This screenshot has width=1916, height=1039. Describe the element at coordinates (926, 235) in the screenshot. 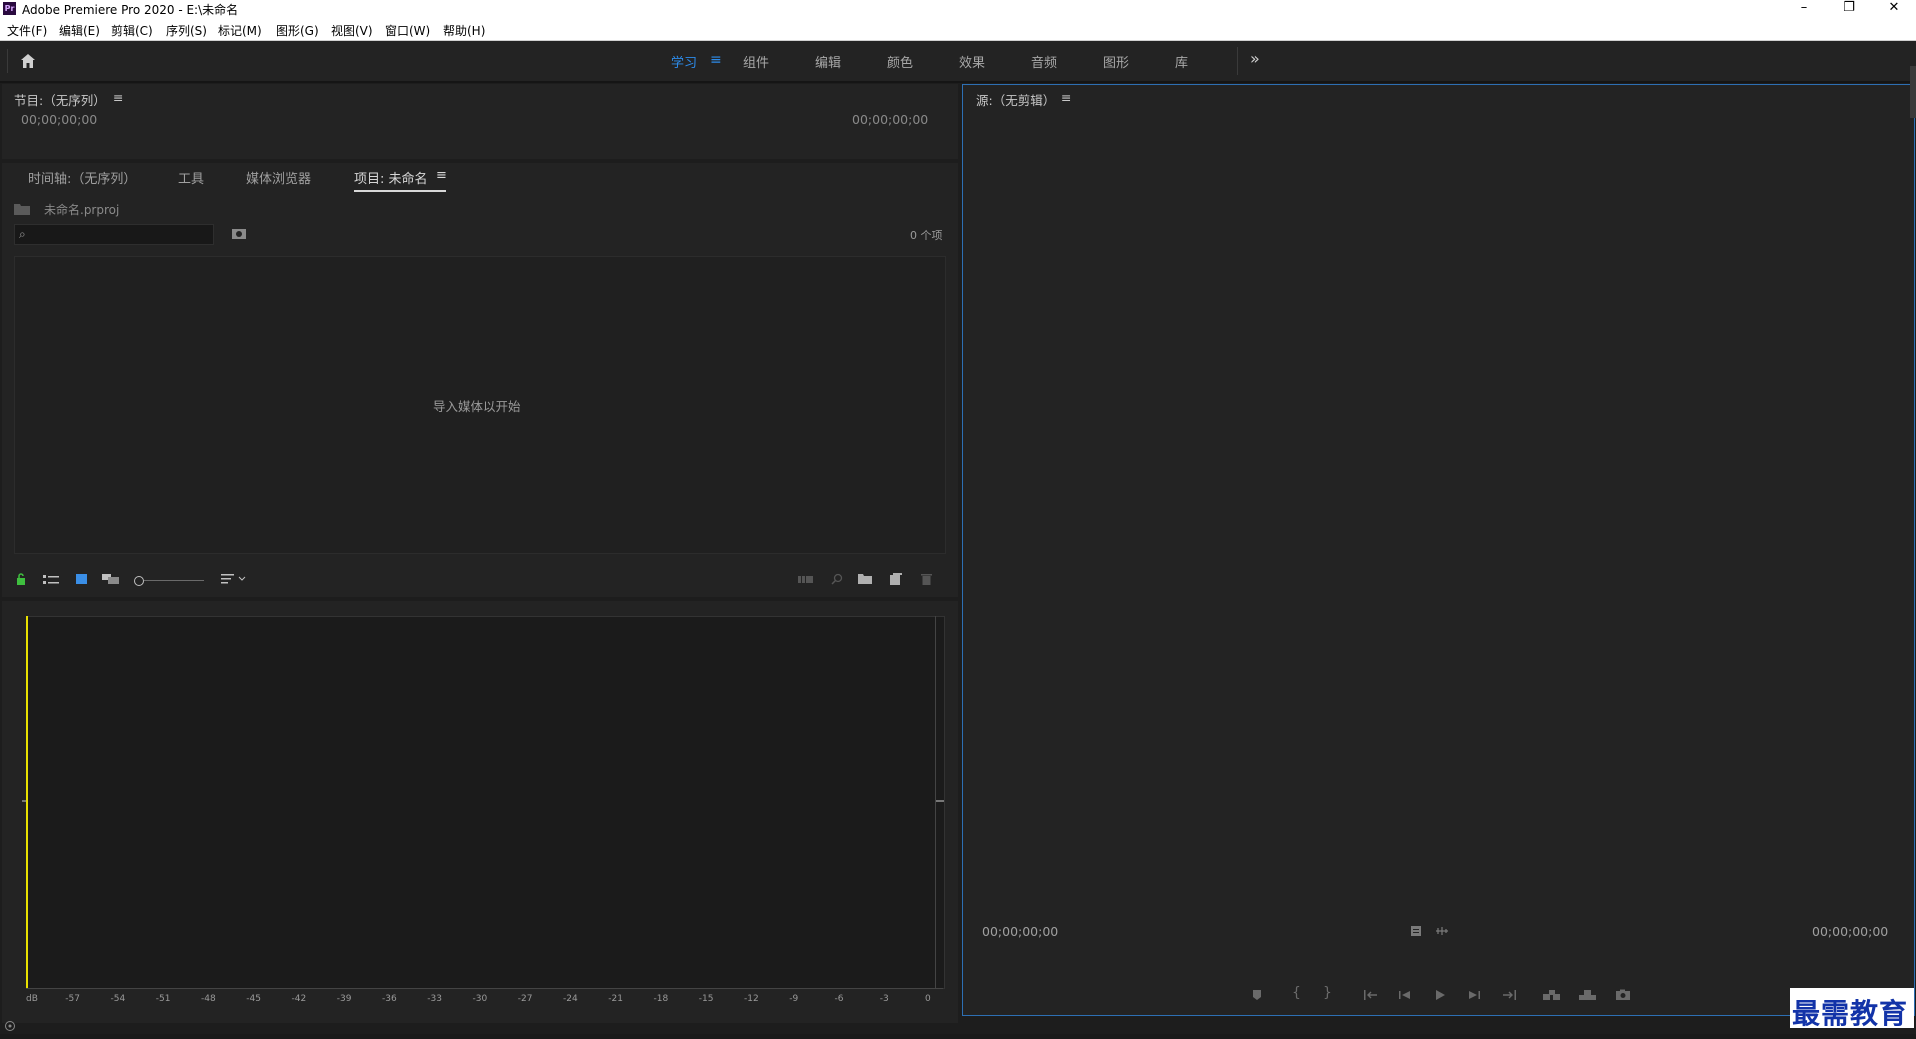

I see `item-count: 0 个项` at that location.